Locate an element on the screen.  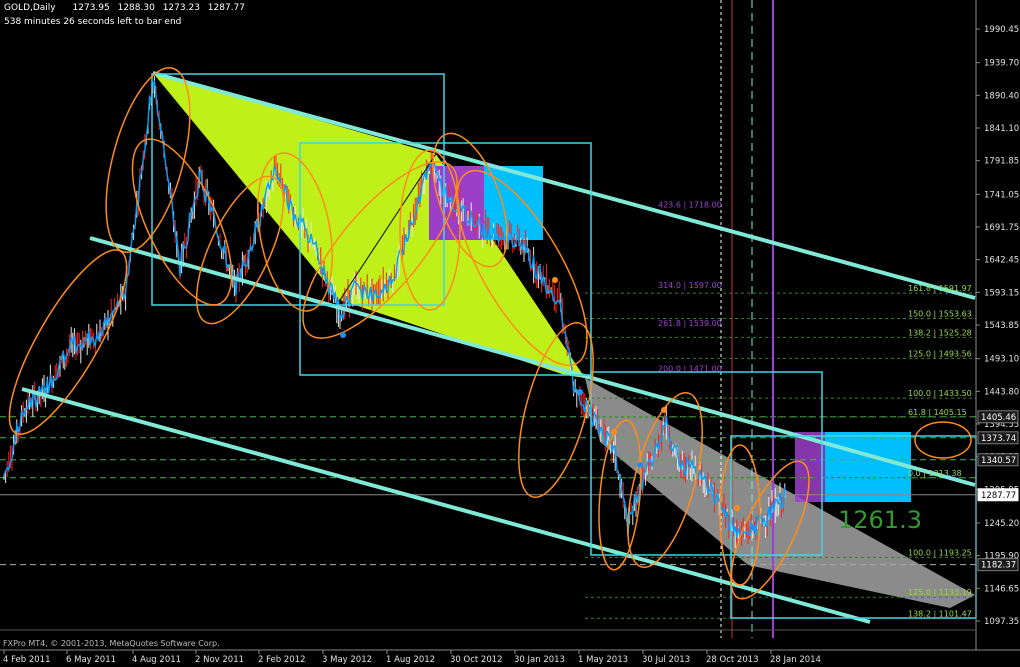
y-tick-label: 1741.05 is located at coordinates (1001, 195).